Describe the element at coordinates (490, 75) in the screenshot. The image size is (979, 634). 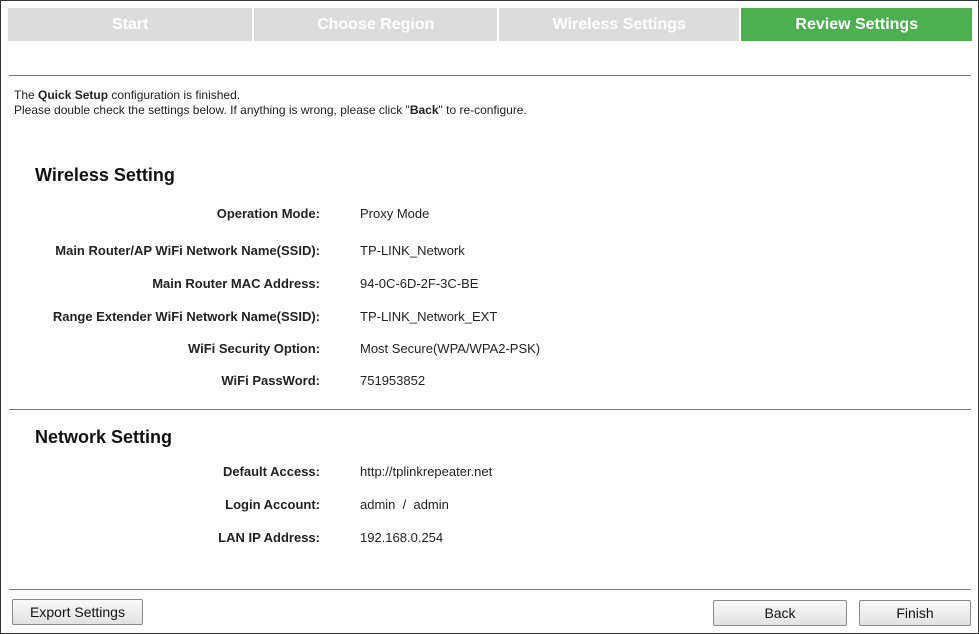
I see `divider-top` at that location.